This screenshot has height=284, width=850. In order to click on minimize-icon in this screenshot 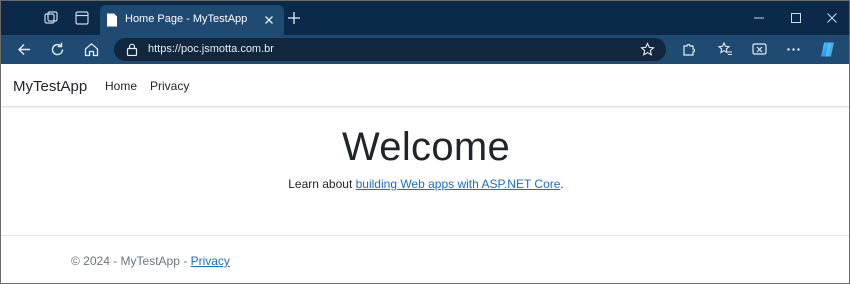, I will do `click(759, 18)`.